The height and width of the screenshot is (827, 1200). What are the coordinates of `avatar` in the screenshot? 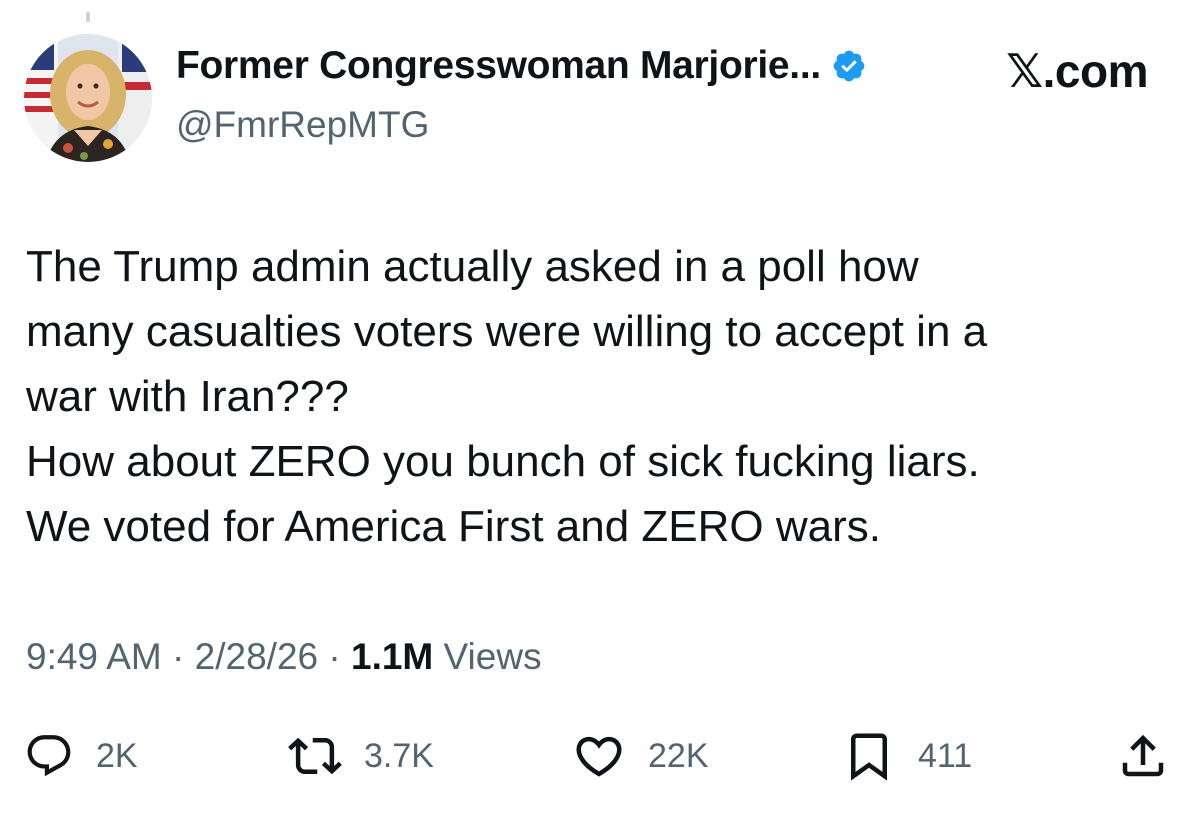 It's located at (88, 98).